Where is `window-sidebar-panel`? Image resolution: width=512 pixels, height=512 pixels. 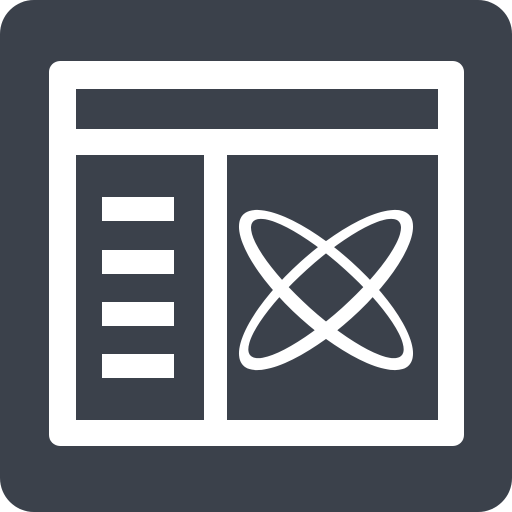
window-sidebar-panel is located at coordinates (140, 287).